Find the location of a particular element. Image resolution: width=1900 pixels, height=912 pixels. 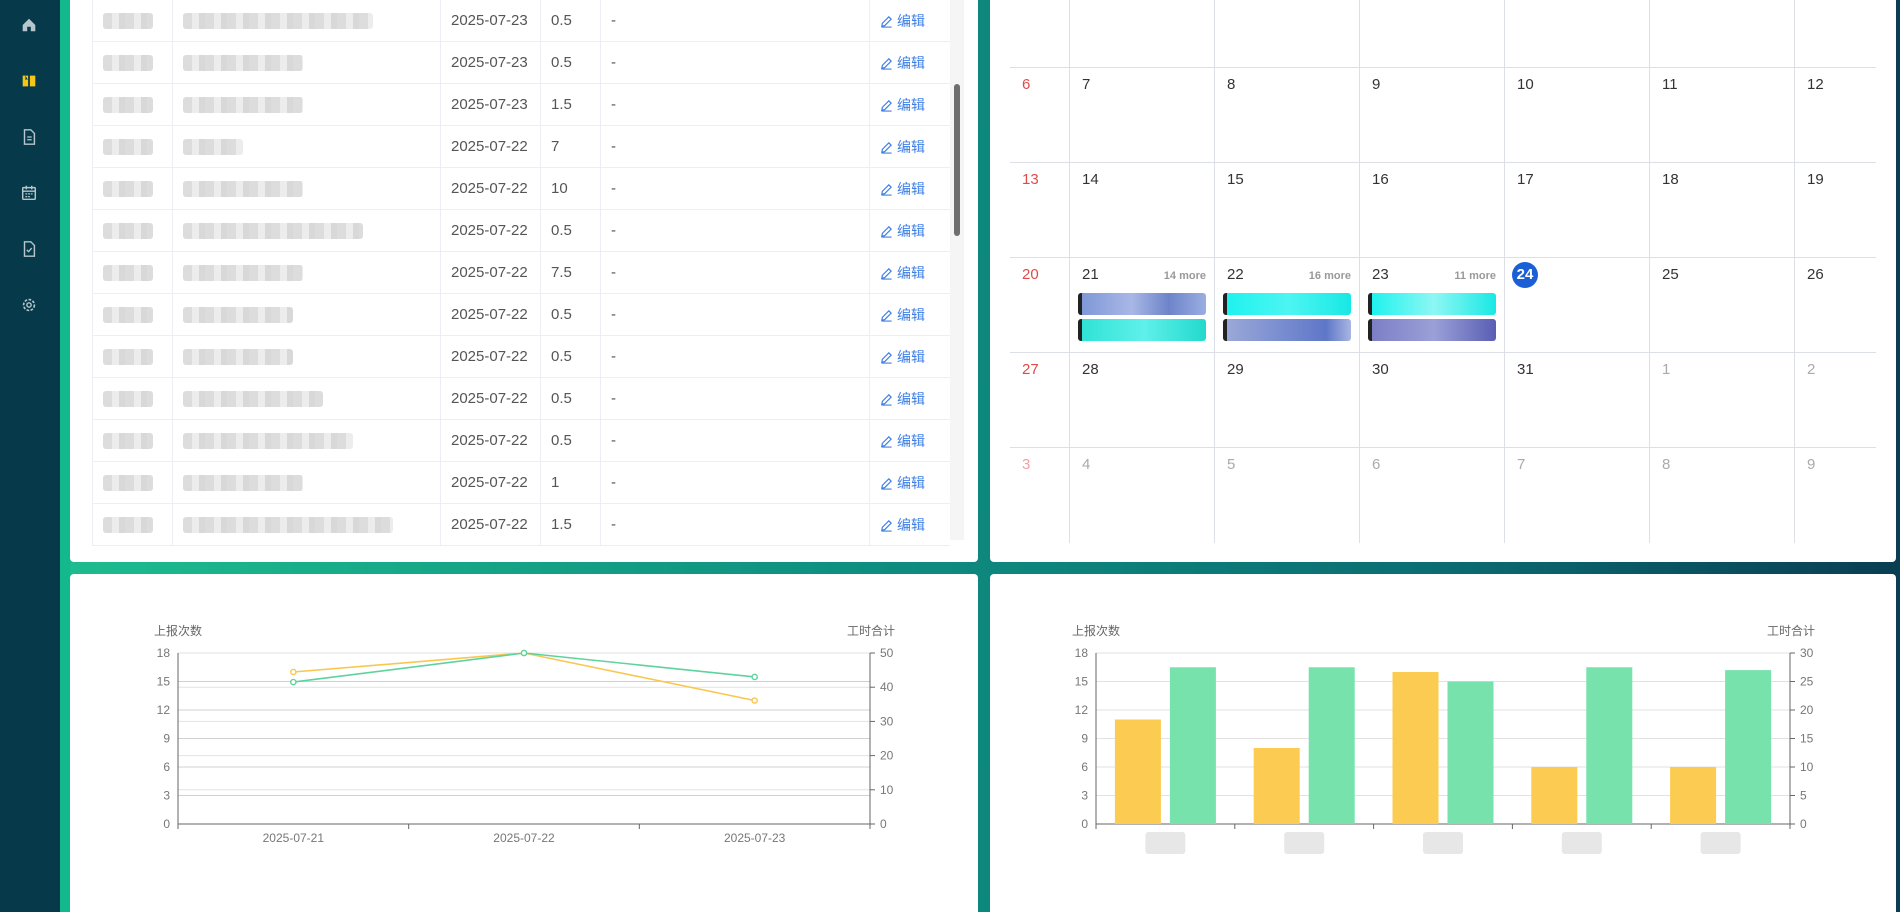

calendar-day-cell: 15 is located at coordinates (1287, 210).